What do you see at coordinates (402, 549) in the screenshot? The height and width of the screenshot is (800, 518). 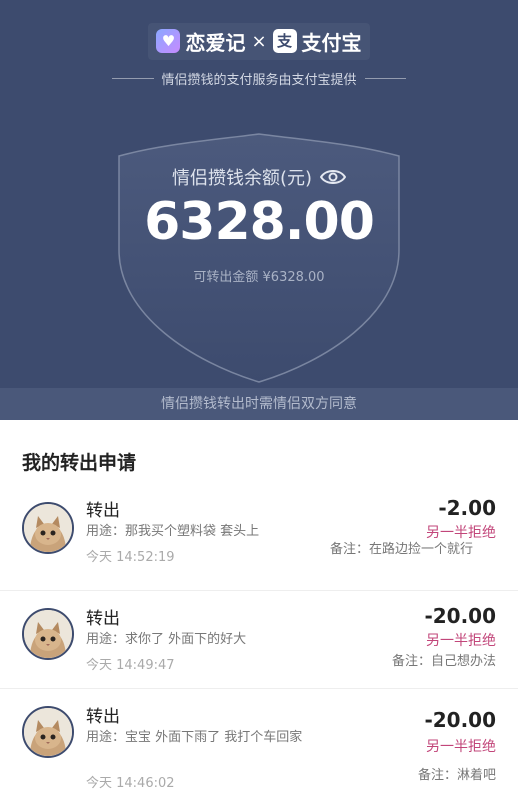 I see `request-note: 备注：在路边捡一个就行` at bounding box center [402, 549].